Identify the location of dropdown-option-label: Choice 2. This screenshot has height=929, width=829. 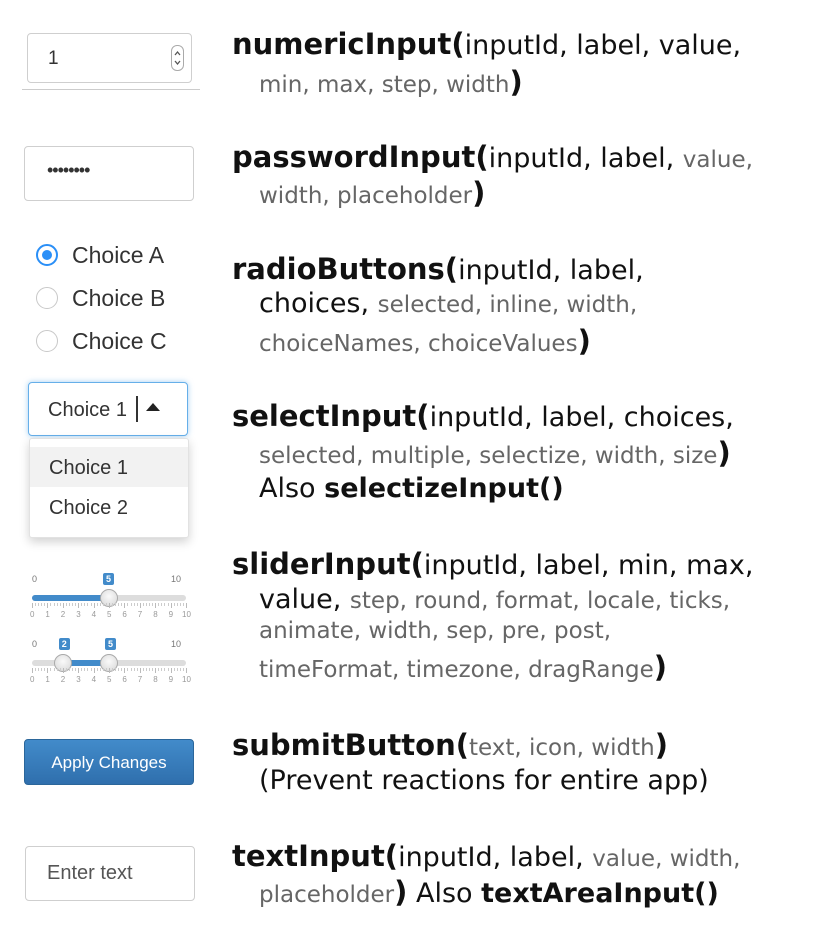
(88, 508).